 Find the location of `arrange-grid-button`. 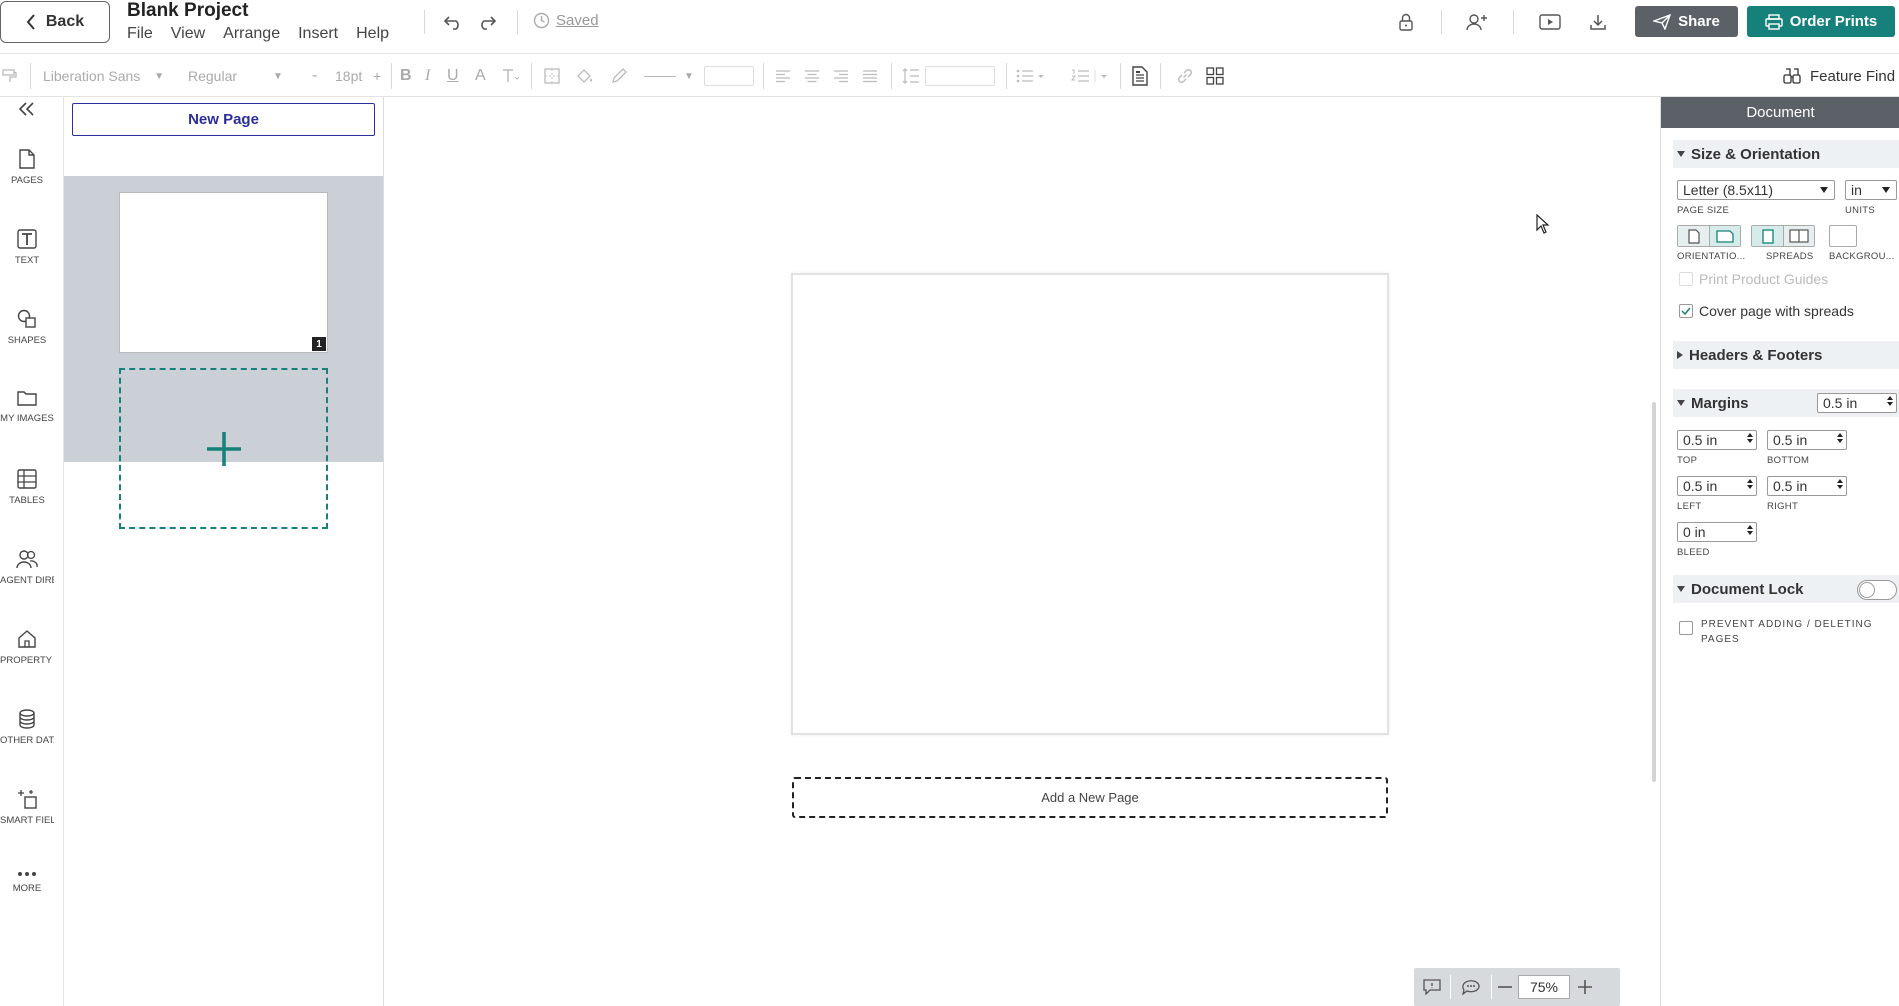

arrange-grid-button is located at coordinates (1215, 76).